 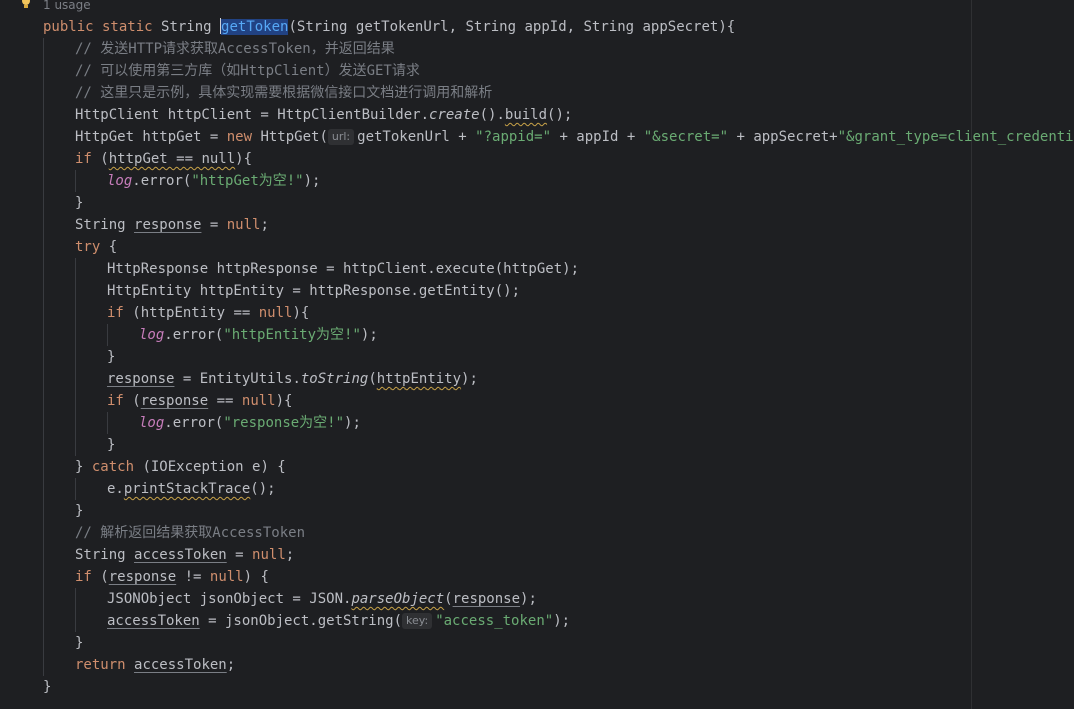 What do you see at coordinates (172, 225) in the screenshot?
I see `code-line: String response = null;` at bounding box center [172, 225].